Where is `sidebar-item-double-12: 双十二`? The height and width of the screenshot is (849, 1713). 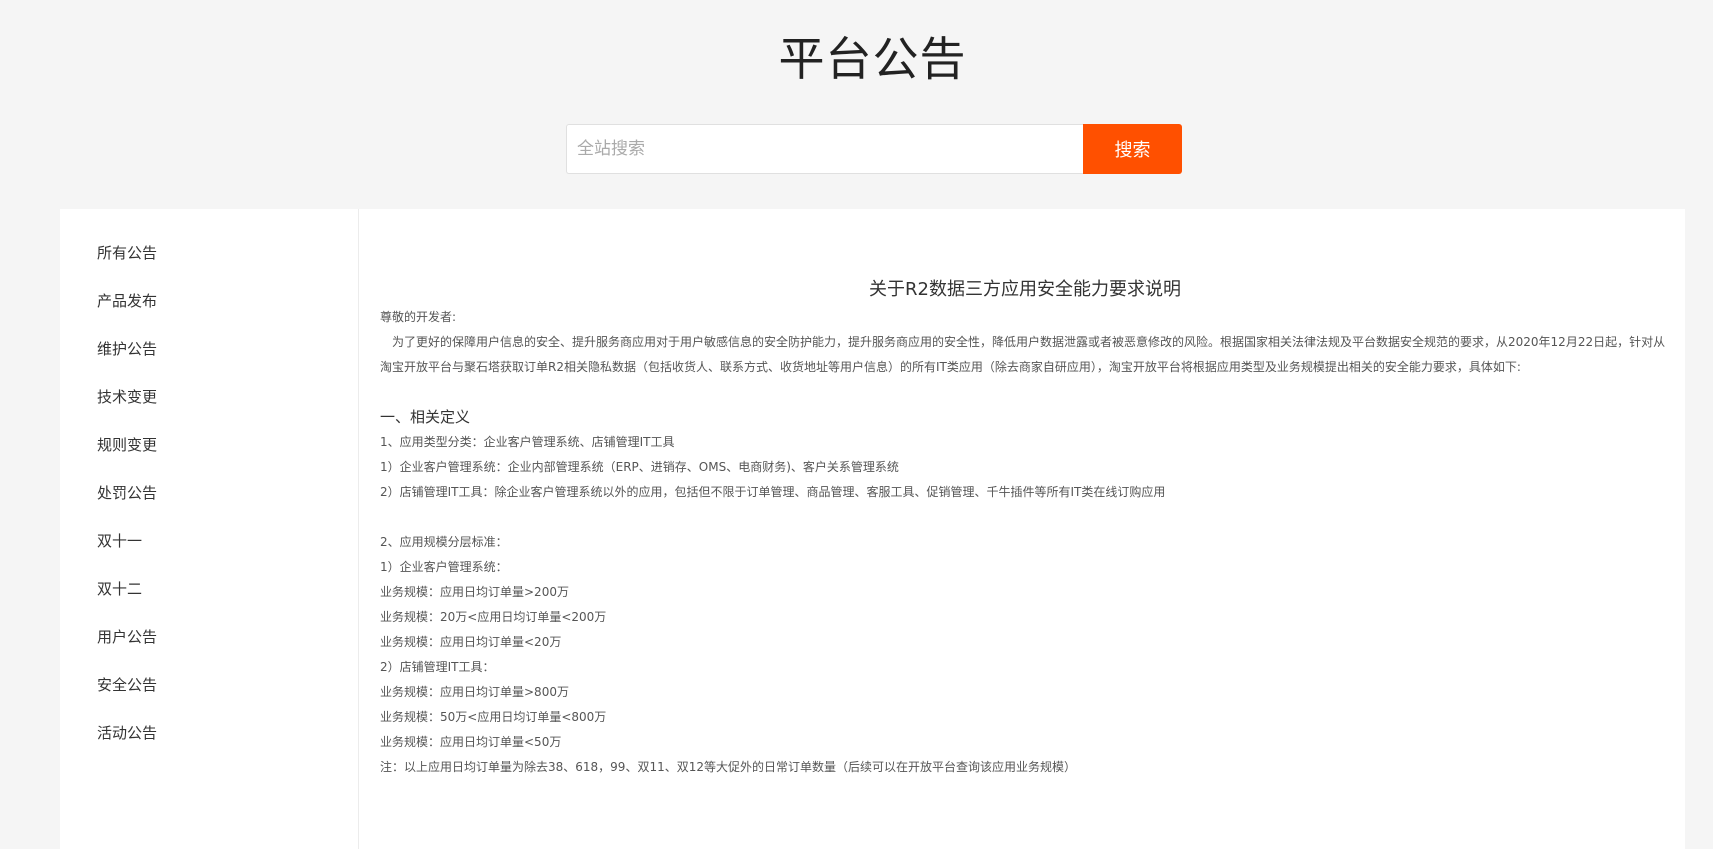 sidebar-item-double-12: 双十二 is located at coordinates (127, 601).